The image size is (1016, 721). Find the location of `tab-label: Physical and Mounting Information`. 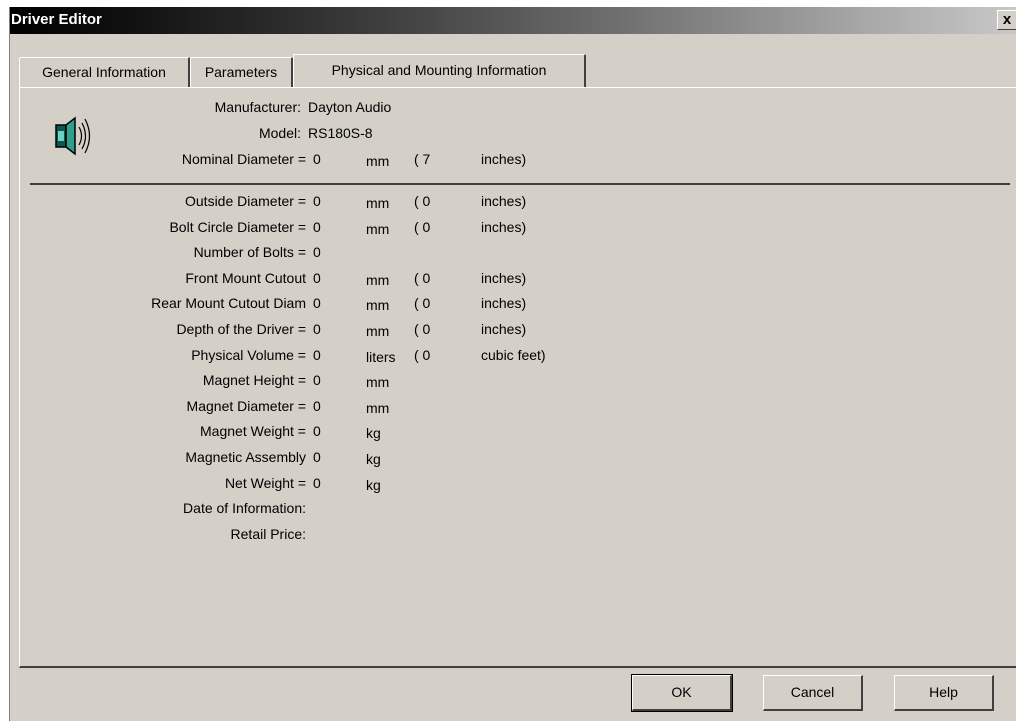

tab-label: Physical and Mounting Information is located at coordinates (439, 70).